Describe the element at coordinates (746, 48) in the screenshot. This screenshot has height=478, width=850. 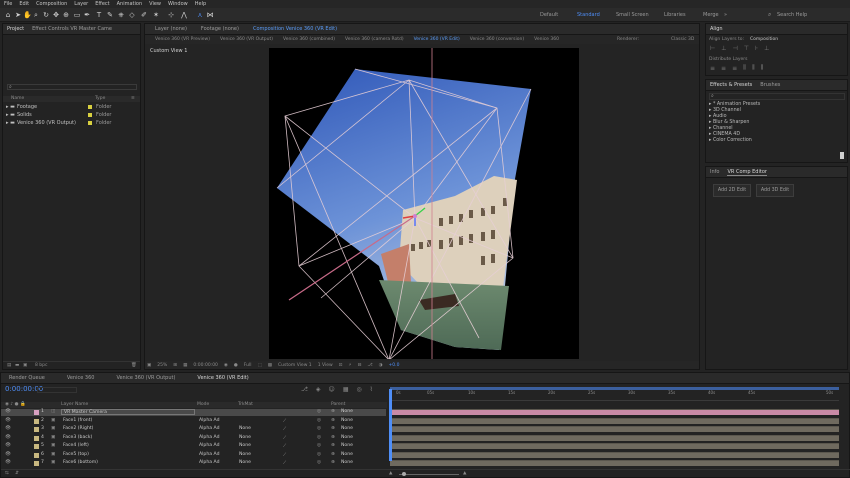
I see `align-top-icon: ⊤` at that location.